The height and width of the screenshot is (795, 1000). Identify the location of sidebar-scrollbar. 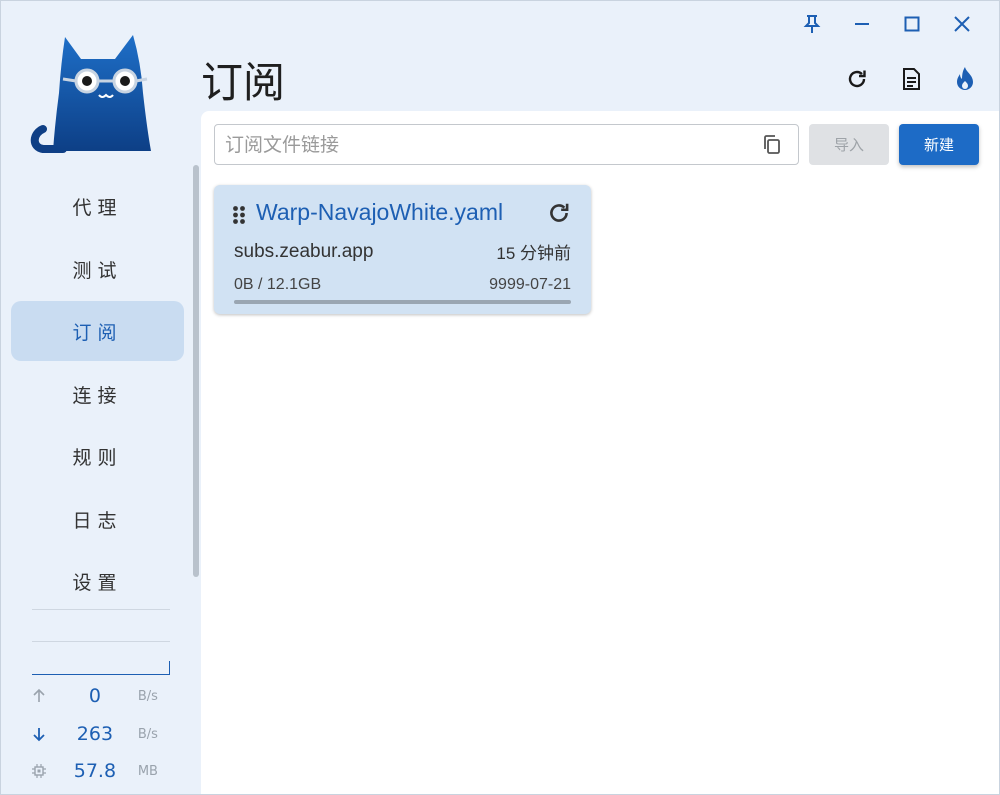
(196, 371).